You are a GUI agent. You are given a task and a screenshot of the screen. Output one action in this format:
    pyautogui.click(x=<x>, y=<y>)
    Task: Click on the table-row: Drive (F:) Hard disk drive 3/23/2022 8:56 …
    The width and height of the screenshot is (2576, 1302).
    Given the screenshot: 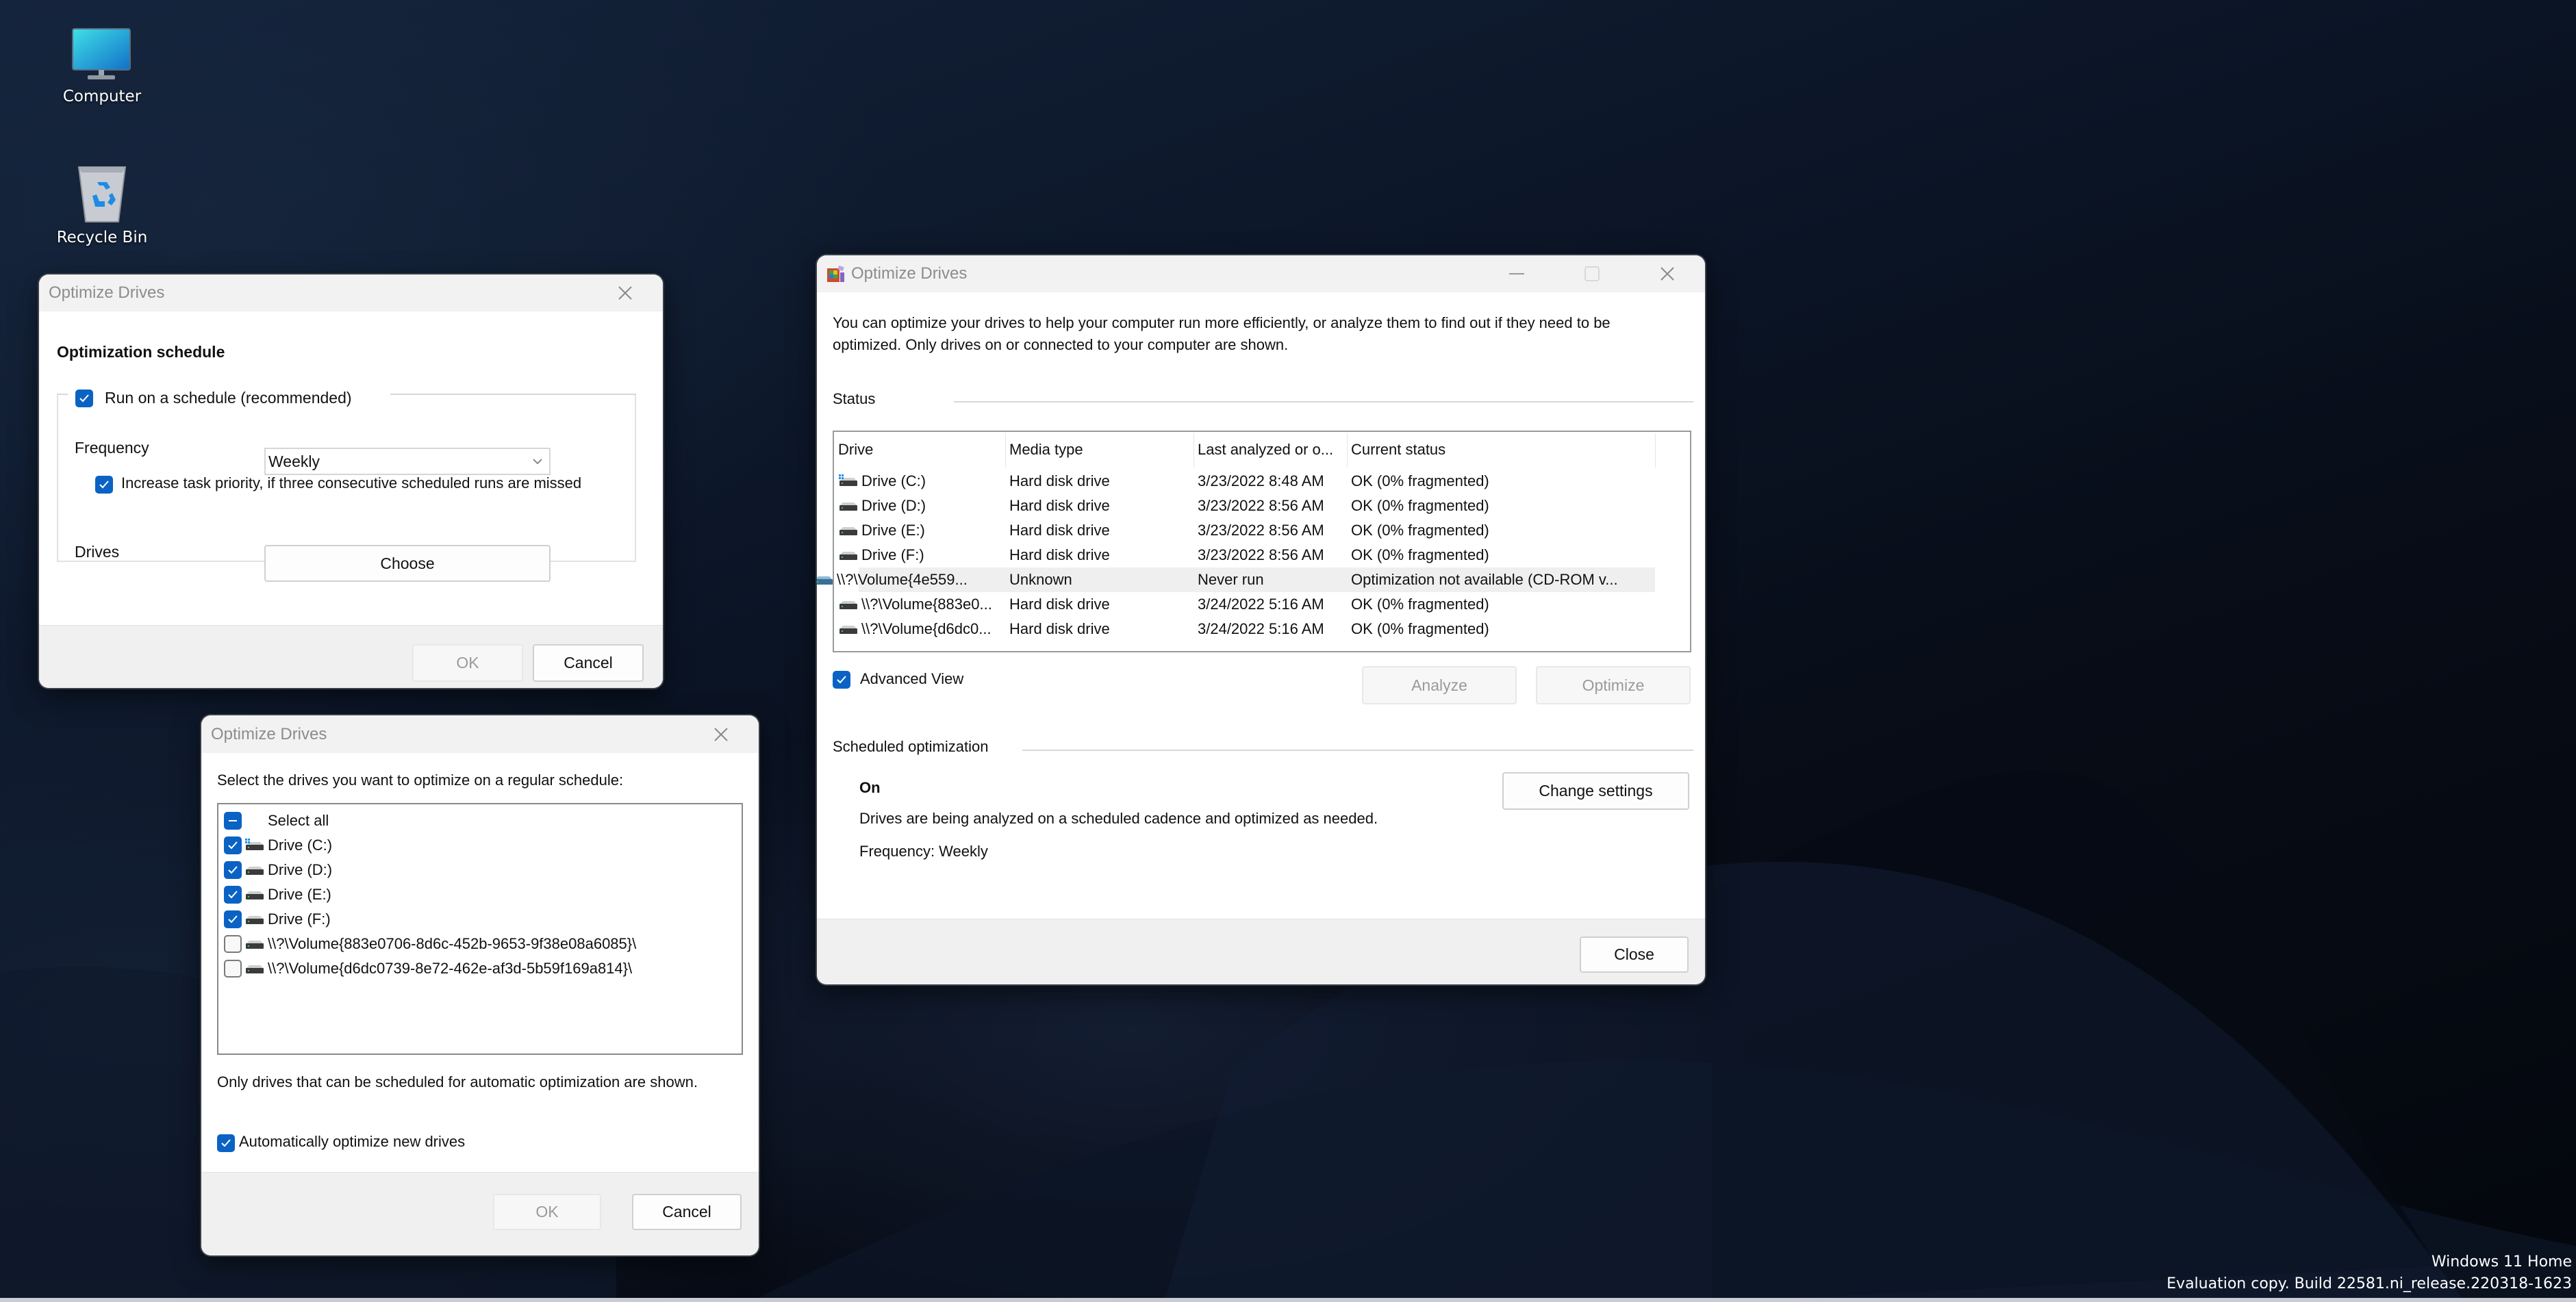 What is the action you would take?
    pyautogui.click(x=1245, y=555)
    